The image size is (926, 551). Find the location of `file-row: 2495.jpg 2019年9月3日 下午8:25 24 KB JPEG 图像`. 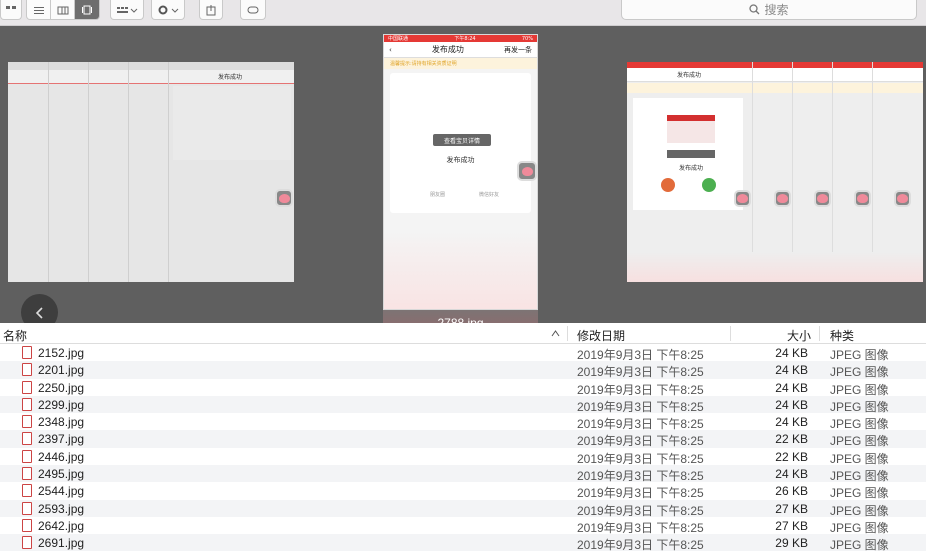

file-row: 2495.jpg 2019年9月3日 下午8:25 24 KB JPEG 图像 is located at coordinates (463, 474).